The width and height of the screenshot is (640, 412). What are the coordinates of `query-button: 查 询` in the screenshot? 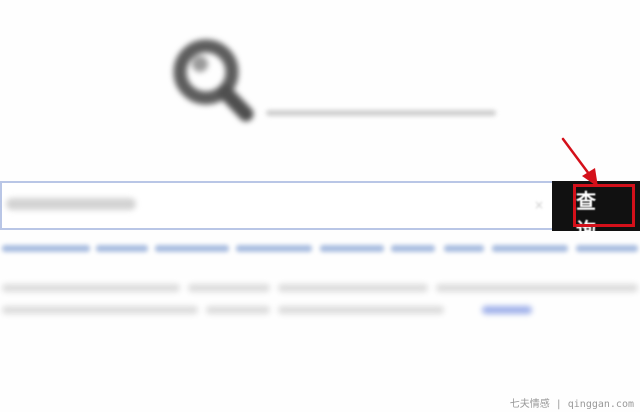 It's located at (596, 211).